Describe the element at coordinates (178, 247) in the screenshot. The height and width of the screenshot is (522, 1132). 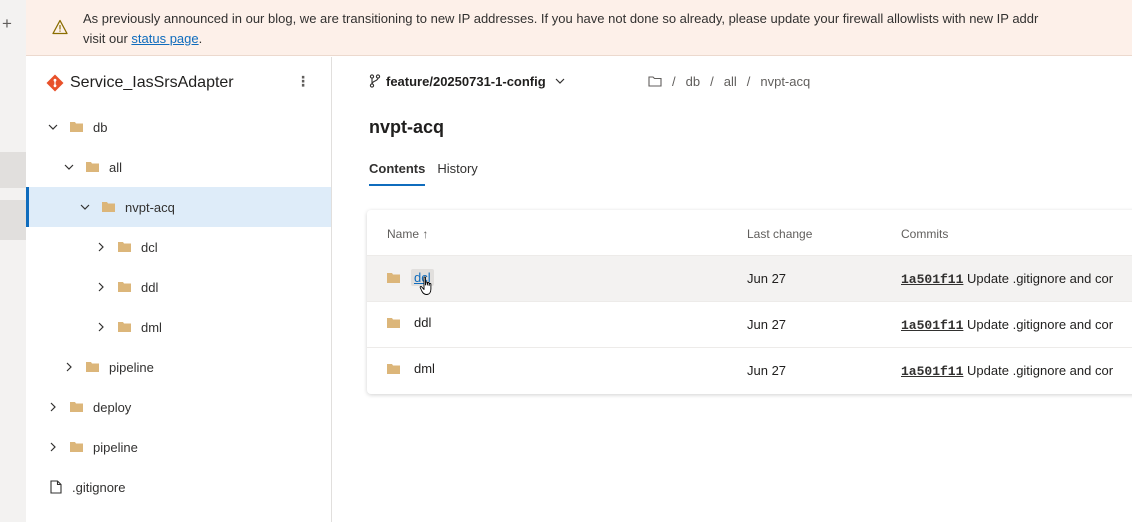
I see `tree-item-dcl: dcl` at that location.